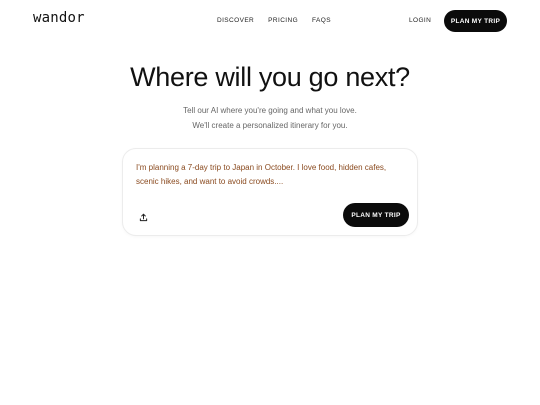  Describe the element at coordinates (59, 18) in the screenshot. I see `brand-logo: wandor` at that location.